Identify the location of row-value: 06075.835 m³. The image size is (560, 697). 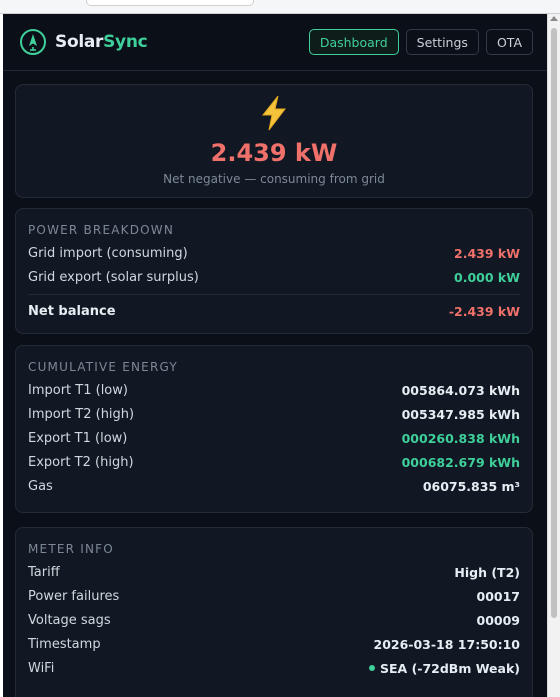
(471, 486).